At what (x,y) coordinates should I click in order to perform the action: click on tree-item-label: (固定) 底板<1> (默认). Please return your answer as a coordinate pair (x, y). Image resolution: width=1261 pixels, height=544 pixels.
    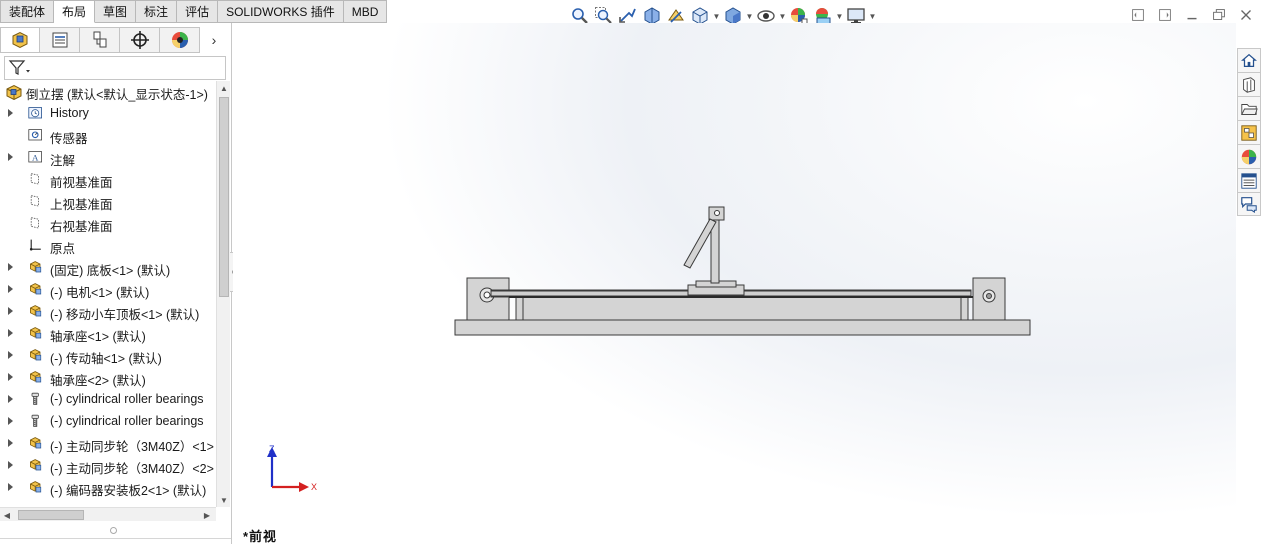
    Looking at the image, I should click on (110, 271).